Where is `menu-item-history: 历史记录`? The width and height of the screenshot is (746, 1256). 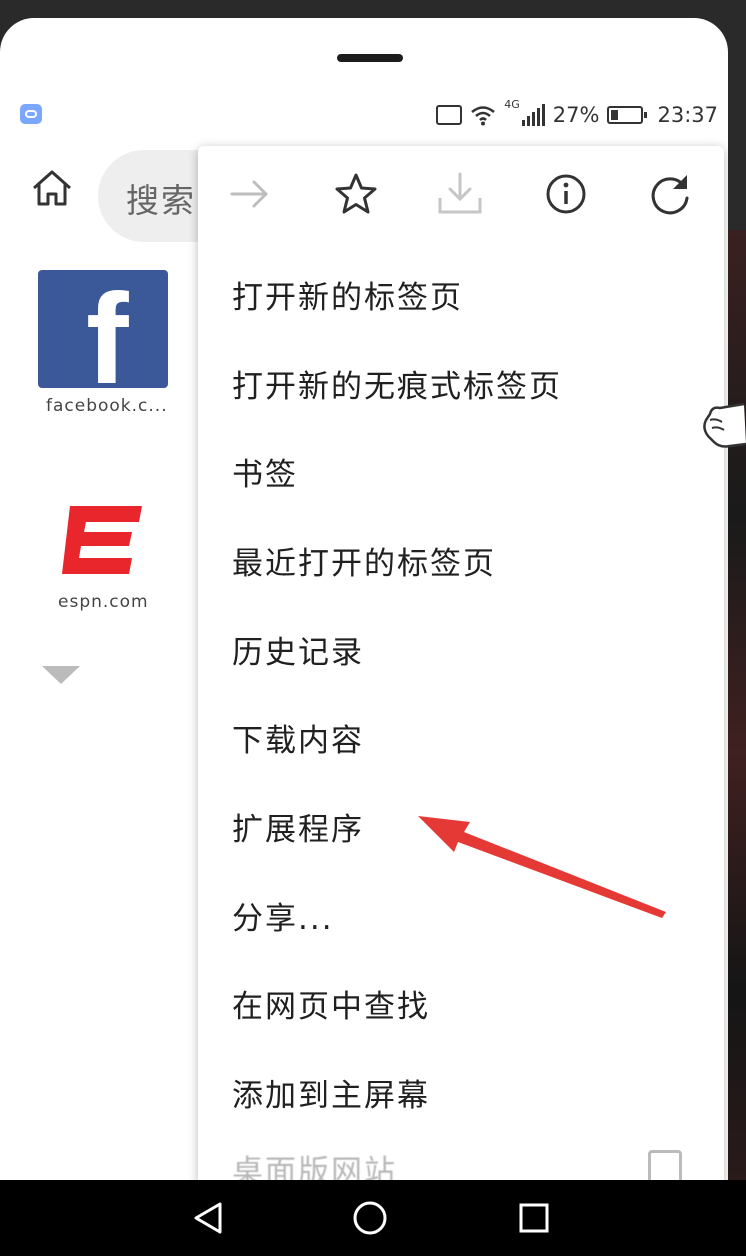 menu-item-history: 历史记录 is located at coordinates (467, 653).